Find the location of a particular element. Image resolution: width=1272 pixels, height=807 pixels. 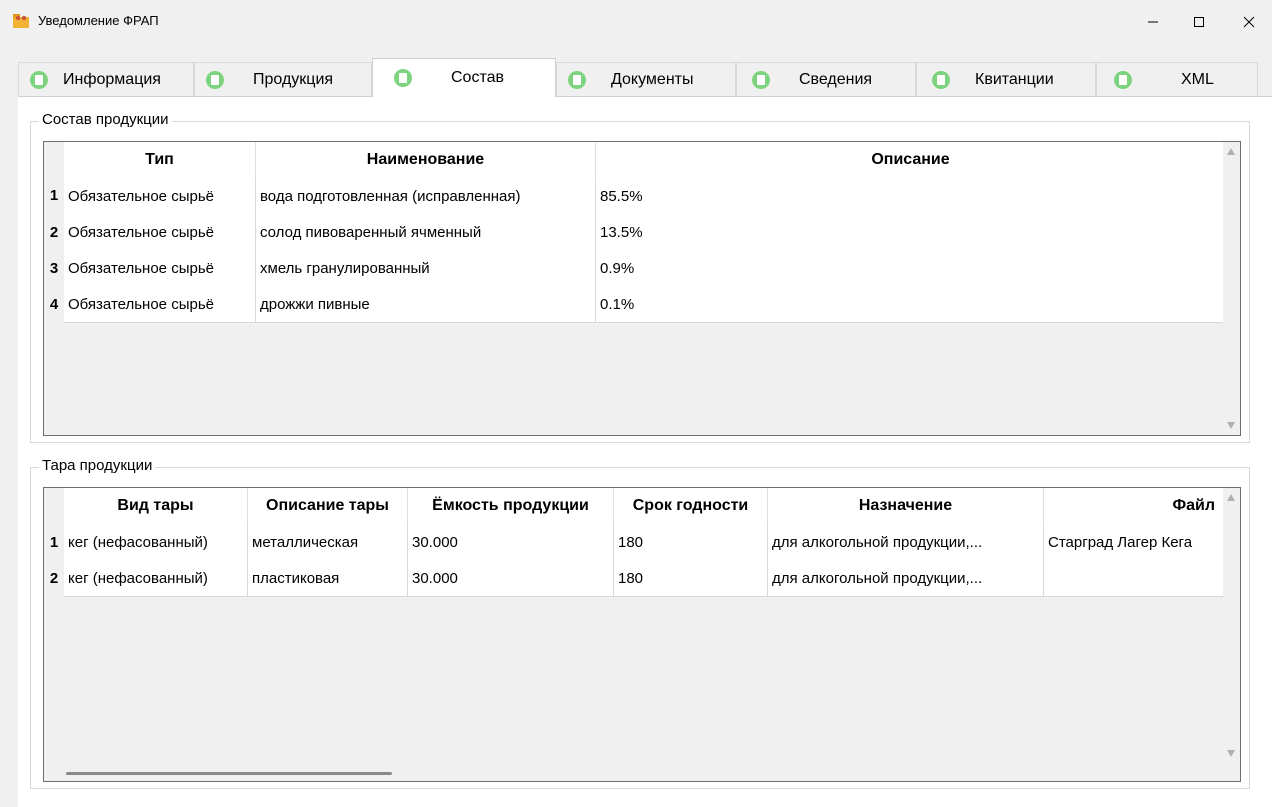

table-cell: 0.9% is located at coordinates (911, 268).